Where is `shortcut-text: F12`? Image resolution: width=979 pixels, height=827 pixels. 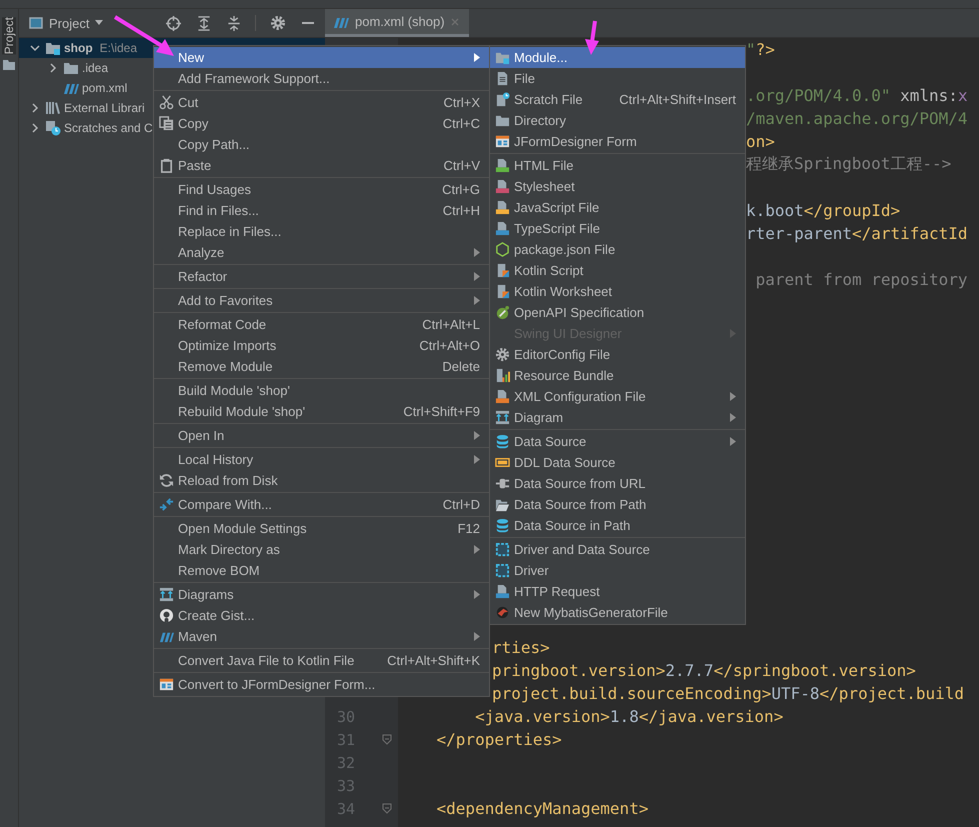 shortcut-text: F12 is located at coordinates (469, 528).